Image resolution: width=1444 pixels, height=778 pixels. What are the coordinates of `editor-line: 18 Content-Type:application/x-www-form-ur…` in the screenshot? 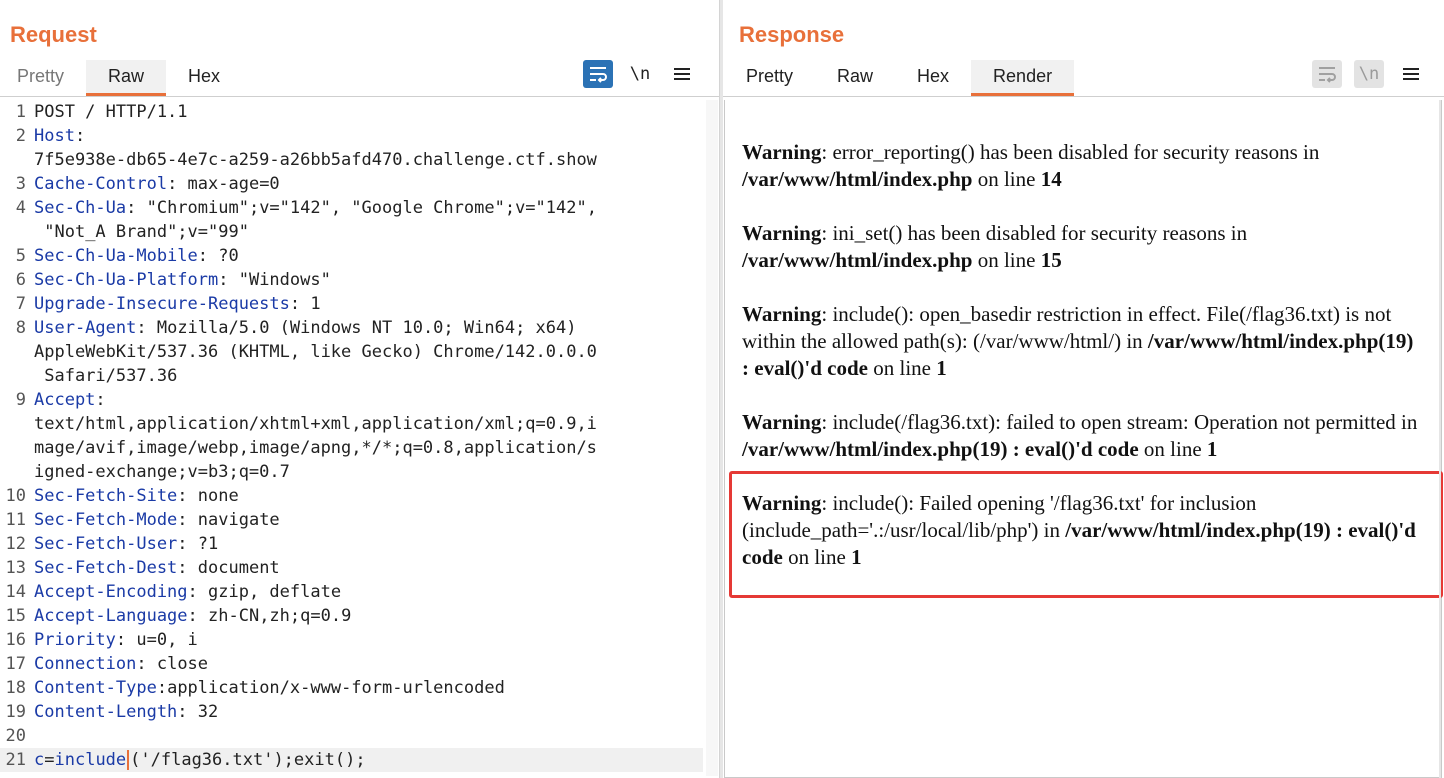 It's located at (352, 688).